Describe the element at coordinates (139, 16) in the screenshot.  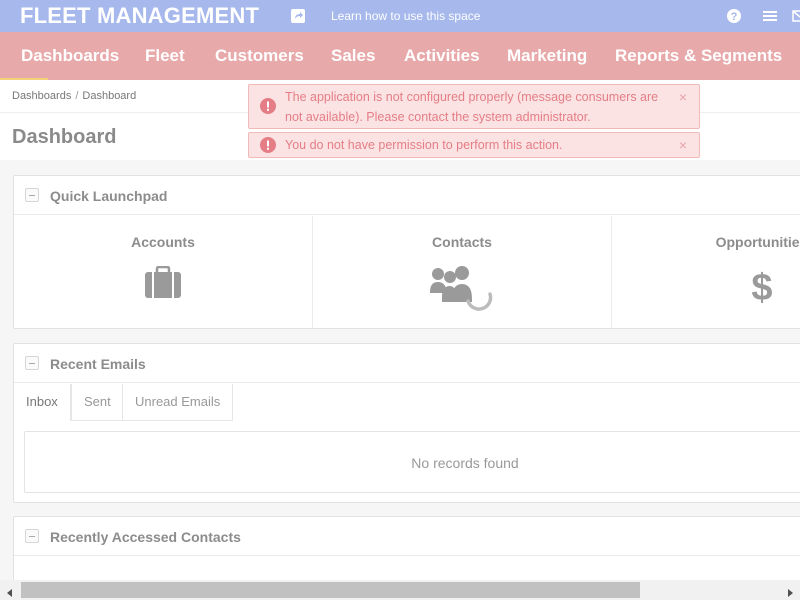
I see `brand-title: FLEET MANAGEMENT` at that location.